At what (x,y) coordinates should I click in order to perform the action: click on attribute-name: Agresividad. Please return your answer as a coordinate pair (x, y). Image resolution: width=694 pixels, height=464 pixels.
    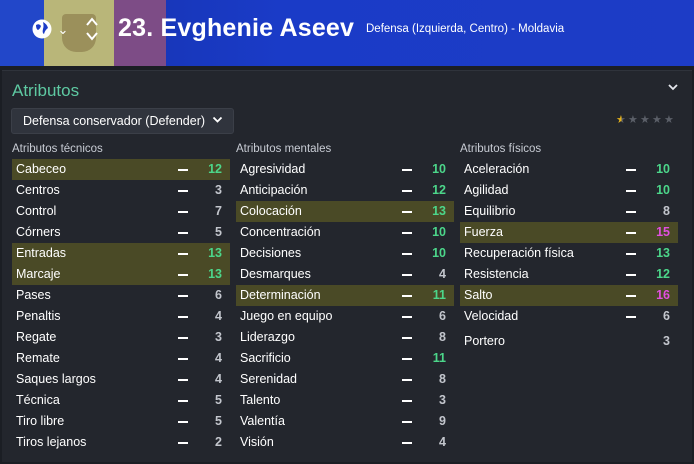
    Looking at the image, I should click on (273, 169).